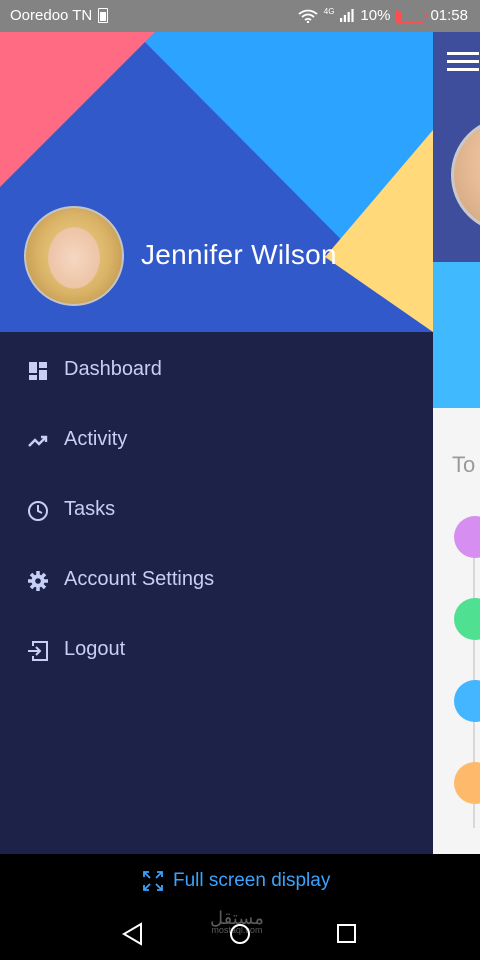 This screenshot has height=960, width=480. What do you see at coordinates (347, 15) in the screenshot?
I see `signal-icon` at bounding box center [347, 15].